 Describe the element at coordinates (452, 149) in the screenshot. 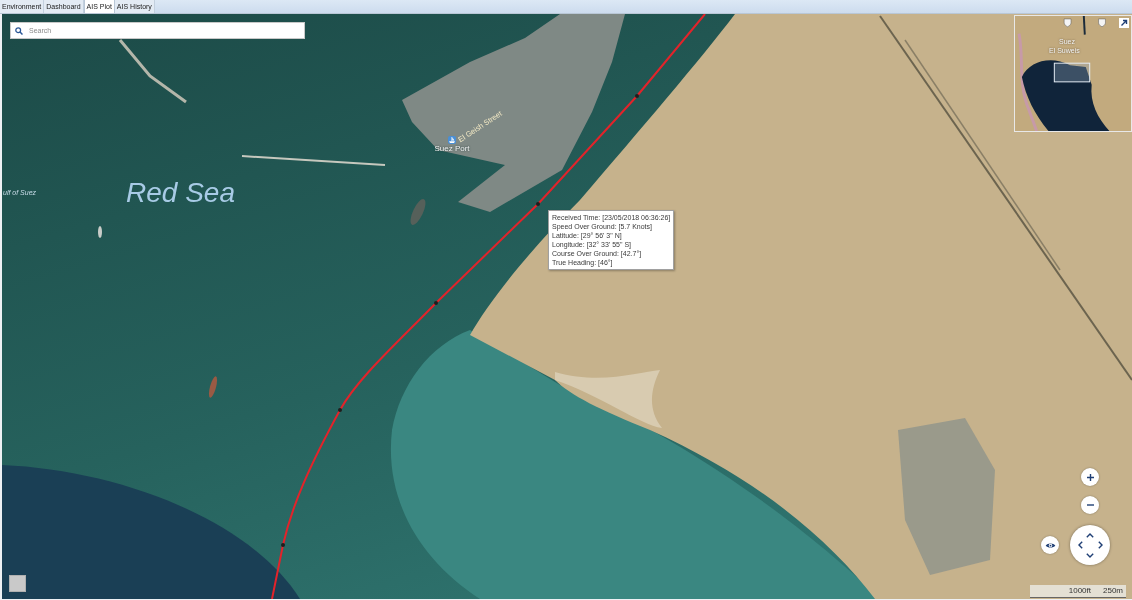

I see `map-label: Suez Port` at that location.